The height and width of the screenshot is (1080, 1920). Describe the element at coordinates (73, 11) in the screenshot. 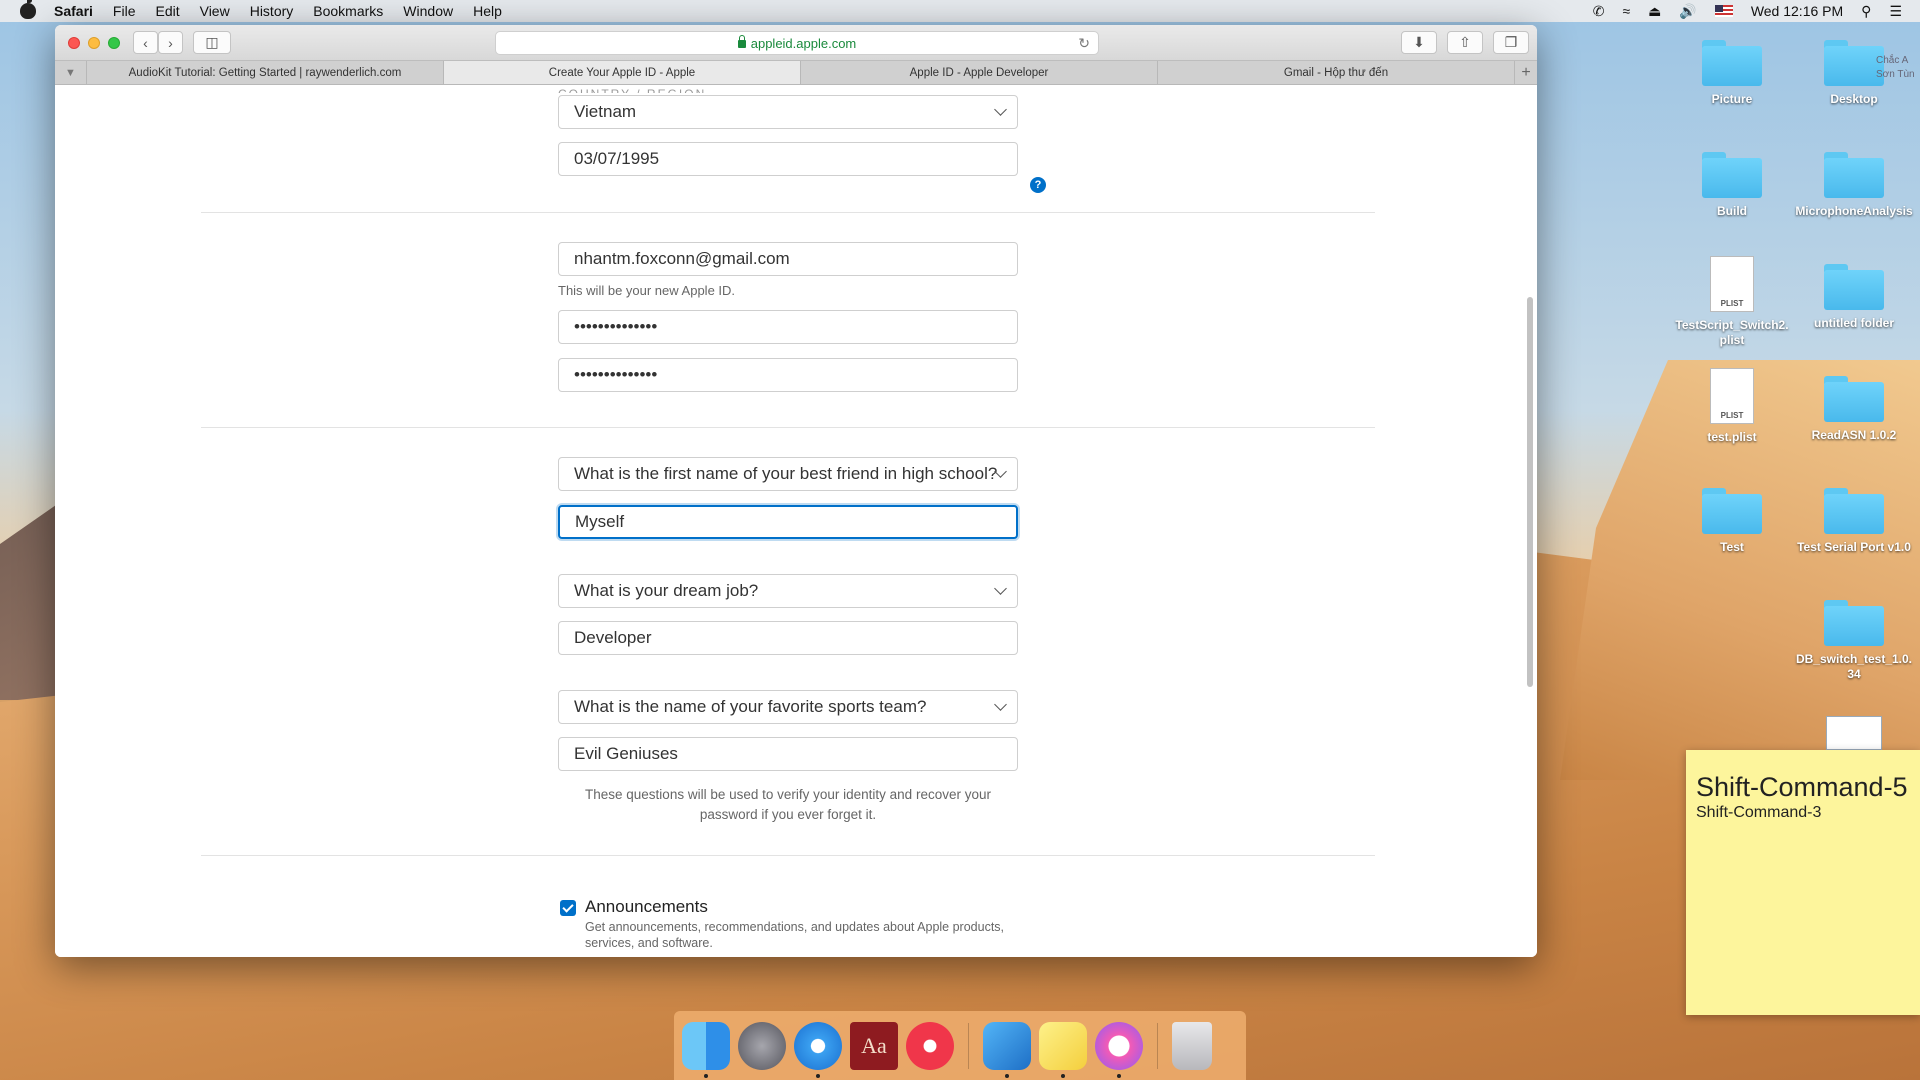

I see `menu-app-name: Safari` at that location.